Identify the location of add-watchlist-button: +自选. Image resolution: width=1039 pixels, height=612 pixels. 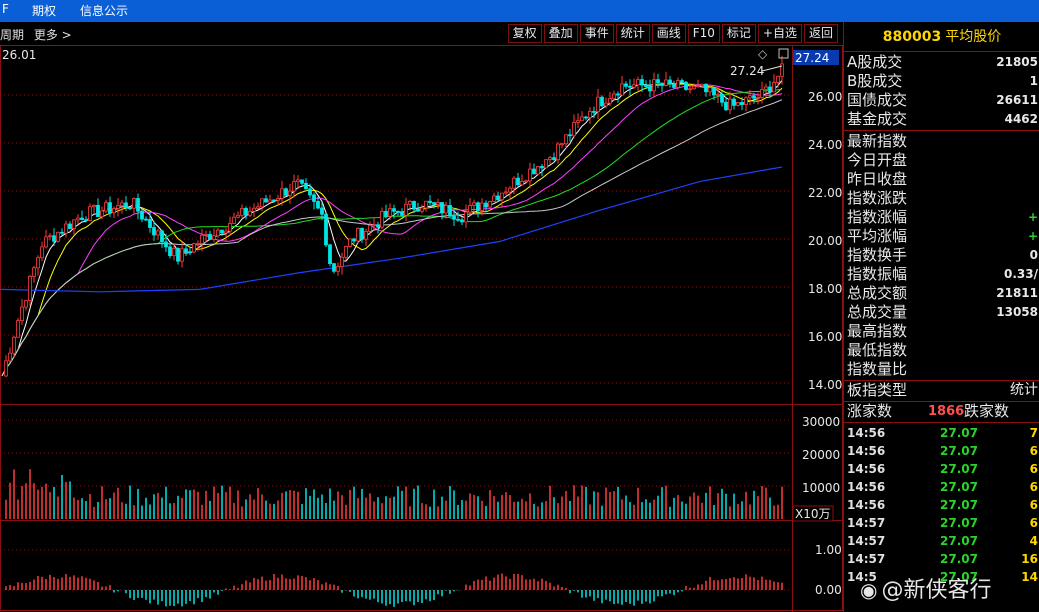
(779, 33).